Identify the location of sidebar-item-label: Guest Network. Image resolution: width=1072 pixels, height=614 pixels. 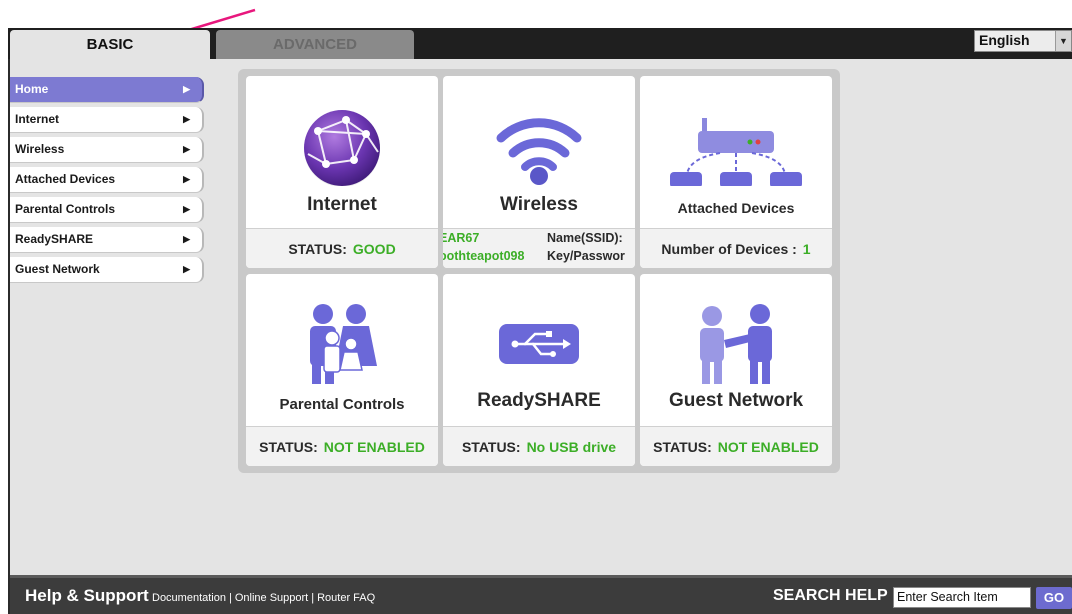
(57, 269).